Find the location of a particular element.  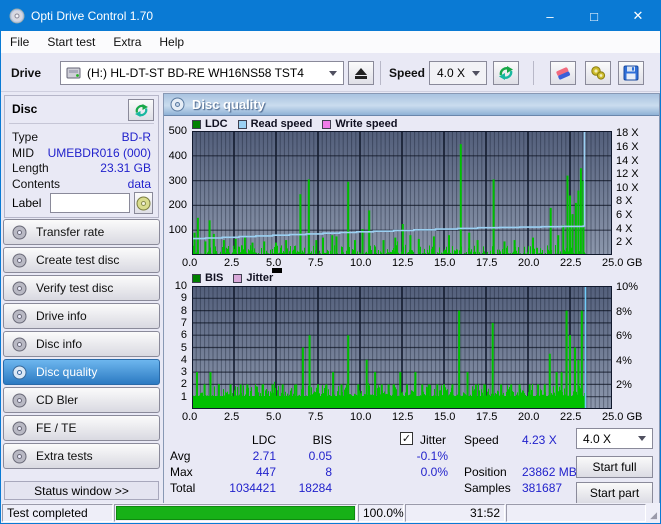

sidebar-item-drive-info: Drive info is located at coordinates (81, 316).